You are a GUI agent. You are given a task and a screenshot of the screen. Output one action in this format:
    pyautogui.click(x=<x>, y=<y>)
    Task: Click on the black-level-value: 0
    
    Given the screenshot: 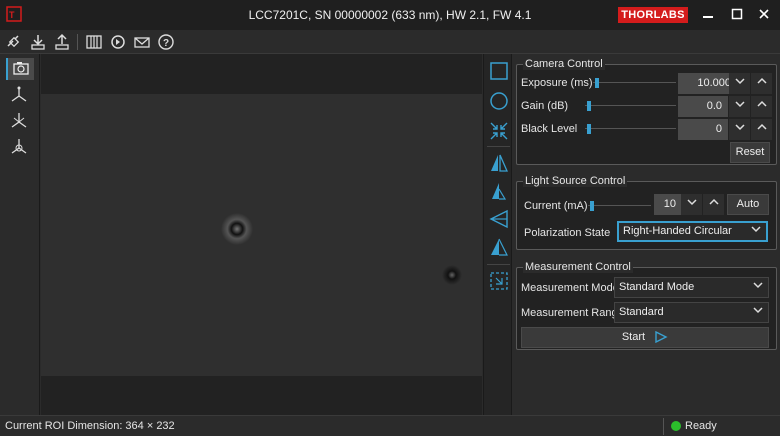 What is the action you would take?
    pyautogui.click(x=703, y=129)
    